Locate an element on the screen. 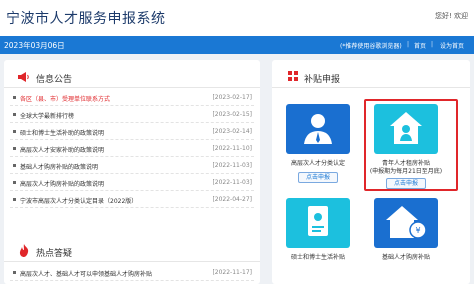 The height and width of the screenshot is (284, 474). speaker-icon is located at coordinates (23, 77).